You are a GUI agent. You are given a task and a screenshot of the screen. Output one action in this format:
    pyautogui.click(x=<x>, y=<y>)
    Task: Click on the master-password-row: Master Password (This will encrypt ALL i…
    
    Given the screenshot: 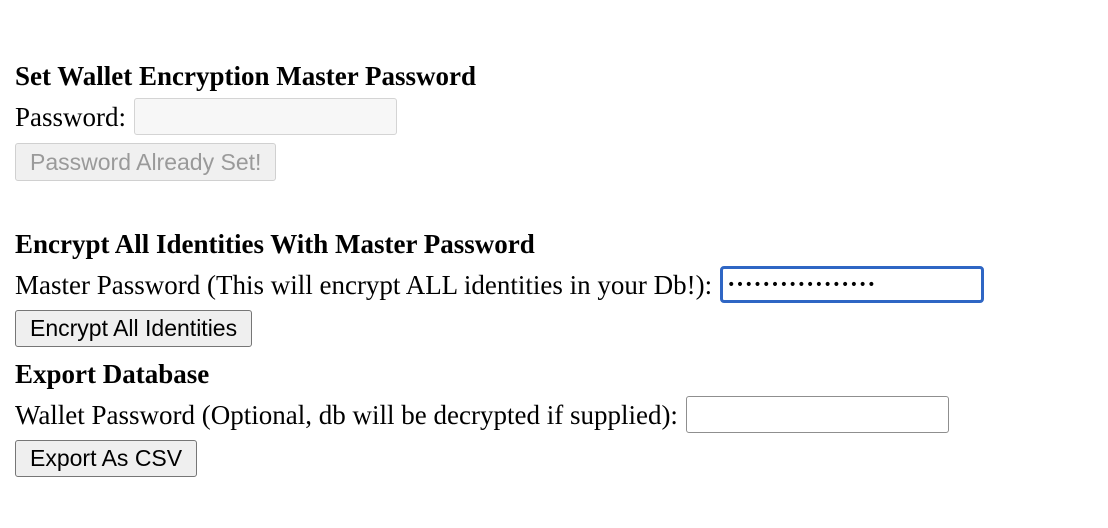 What is the action you would take?
    pyautogui.click(x=500, y=284)
    